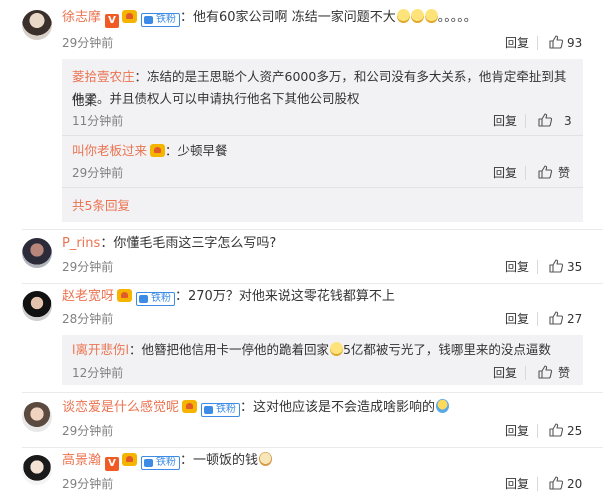 The image size is (603, 501). I want to click on username: 赵老宽呀, so click(88, 296).